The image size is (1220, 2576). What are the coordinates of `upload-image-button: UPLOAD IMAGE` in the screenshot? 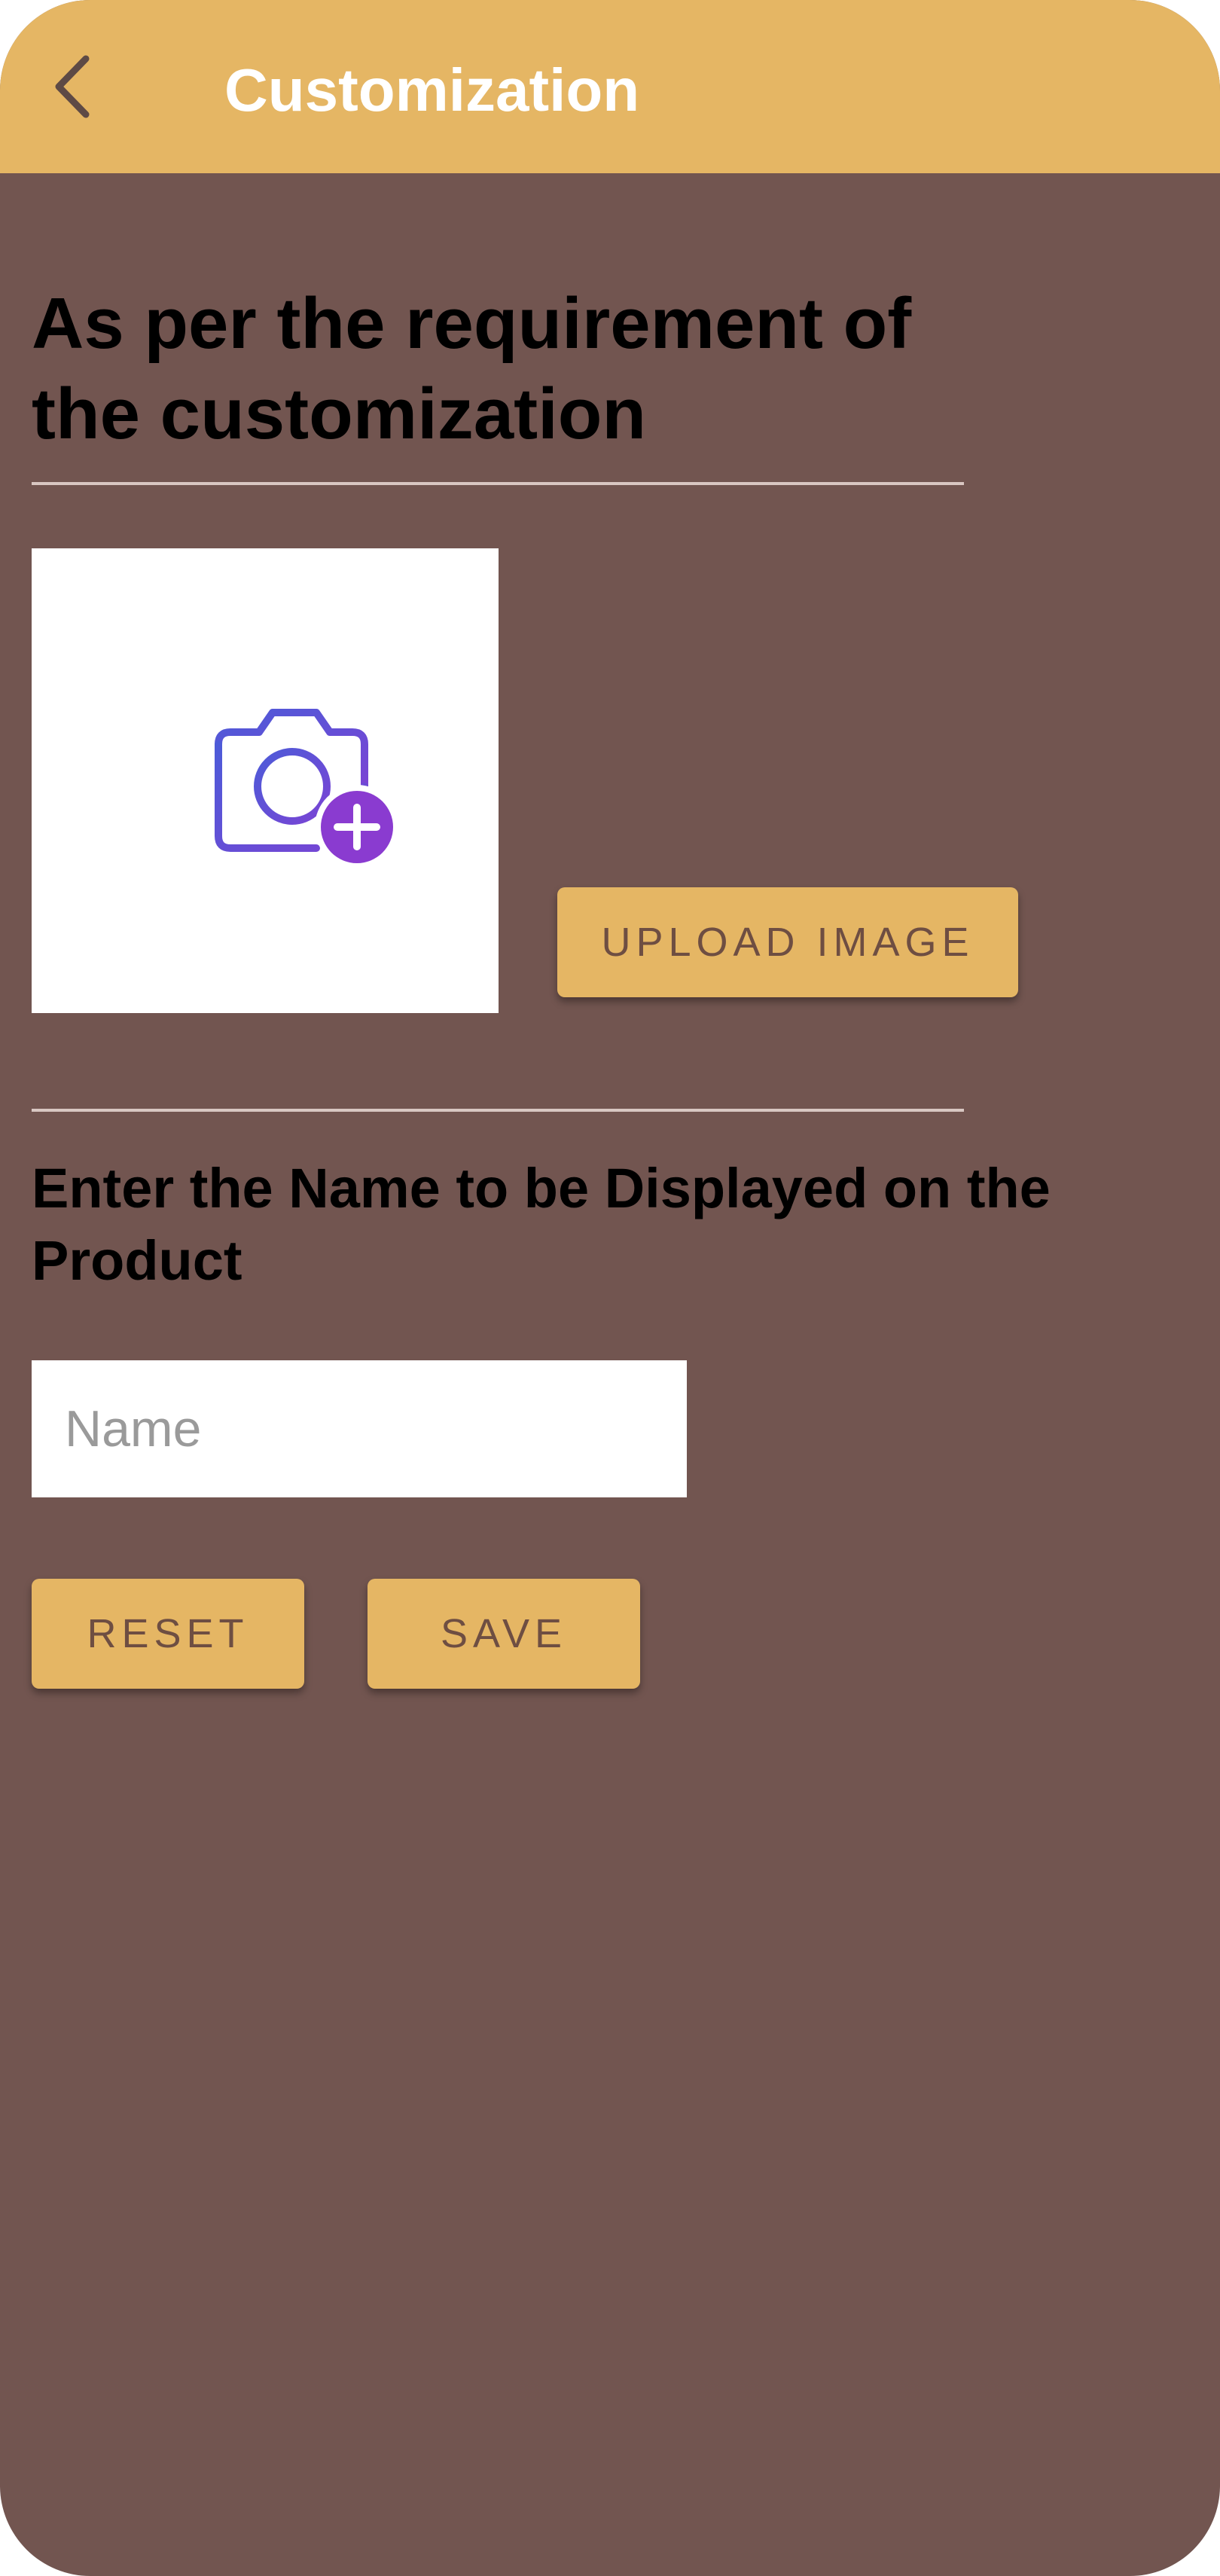 It's located at (787, 942).